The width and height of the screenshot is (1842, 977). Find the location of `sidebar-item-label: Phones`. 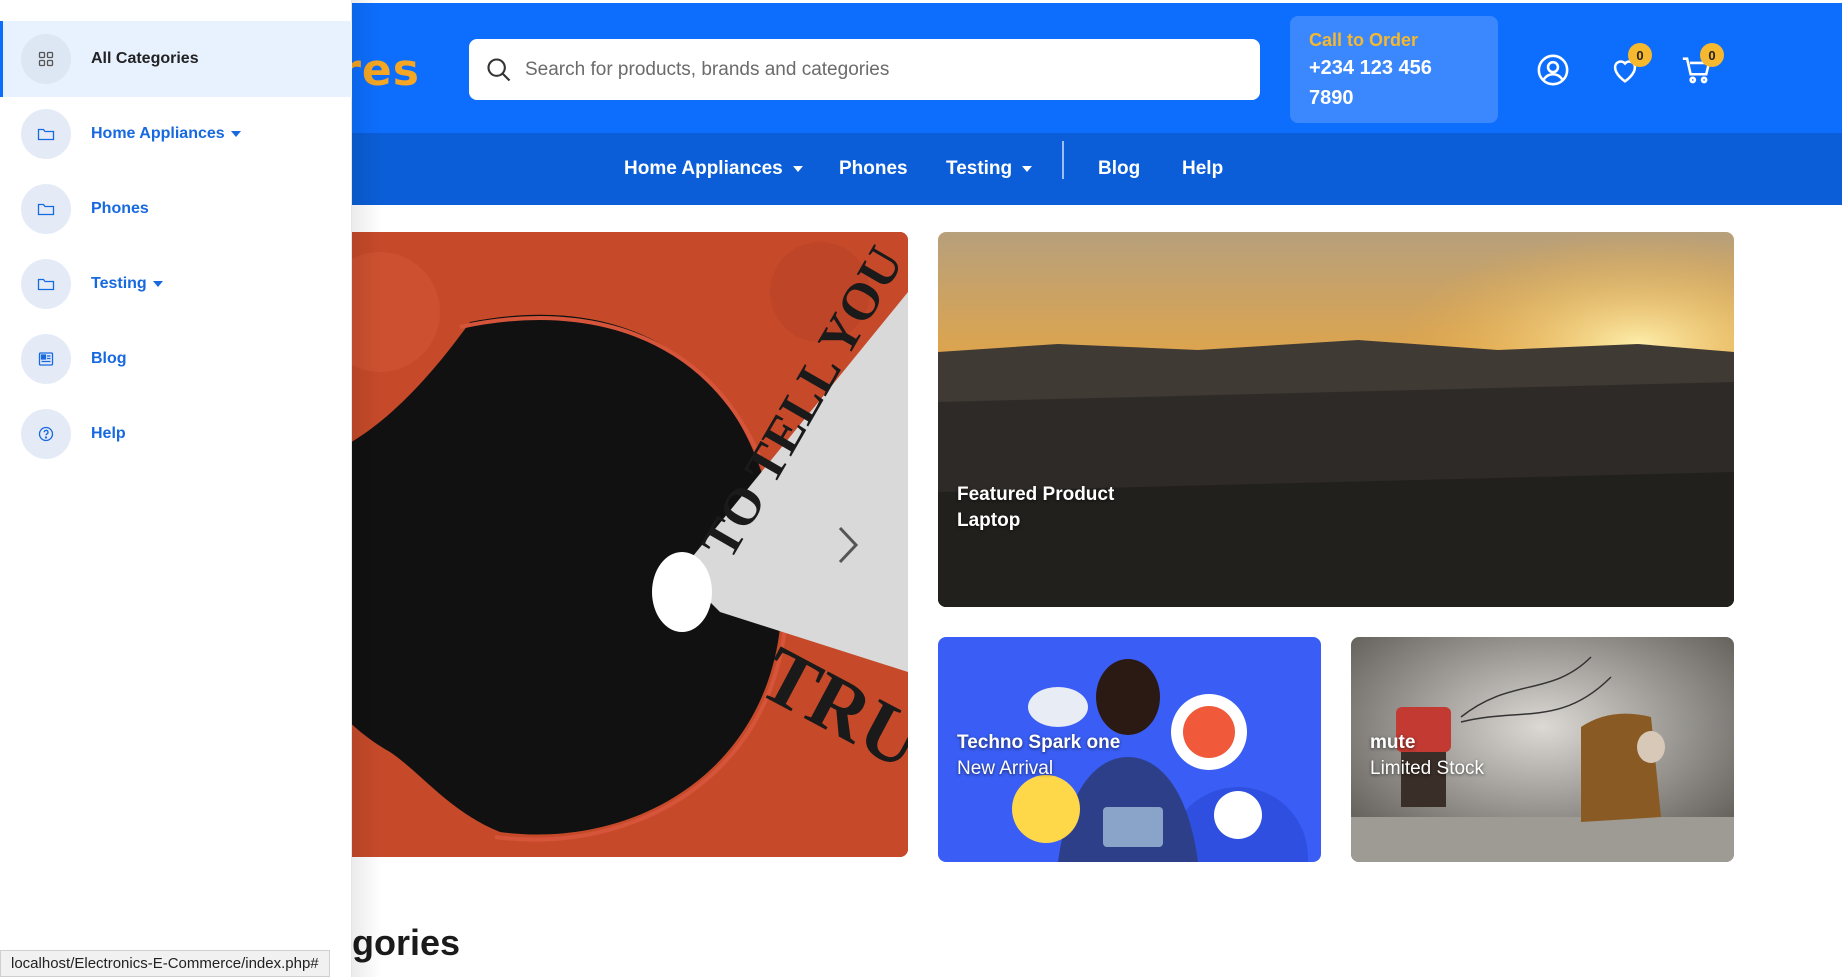

sidebar-item-label: Phones is located at coordinates (120, 208).